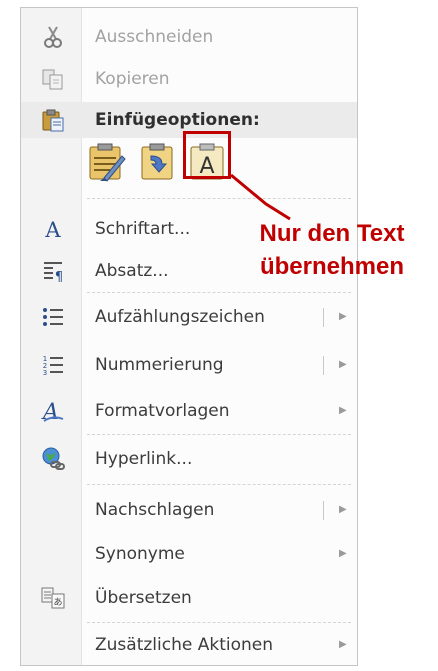  Describe the element at coordinates (332, 250) in the screenshot. I see `annotation-text: Nur den Text übernehmen` at that location.